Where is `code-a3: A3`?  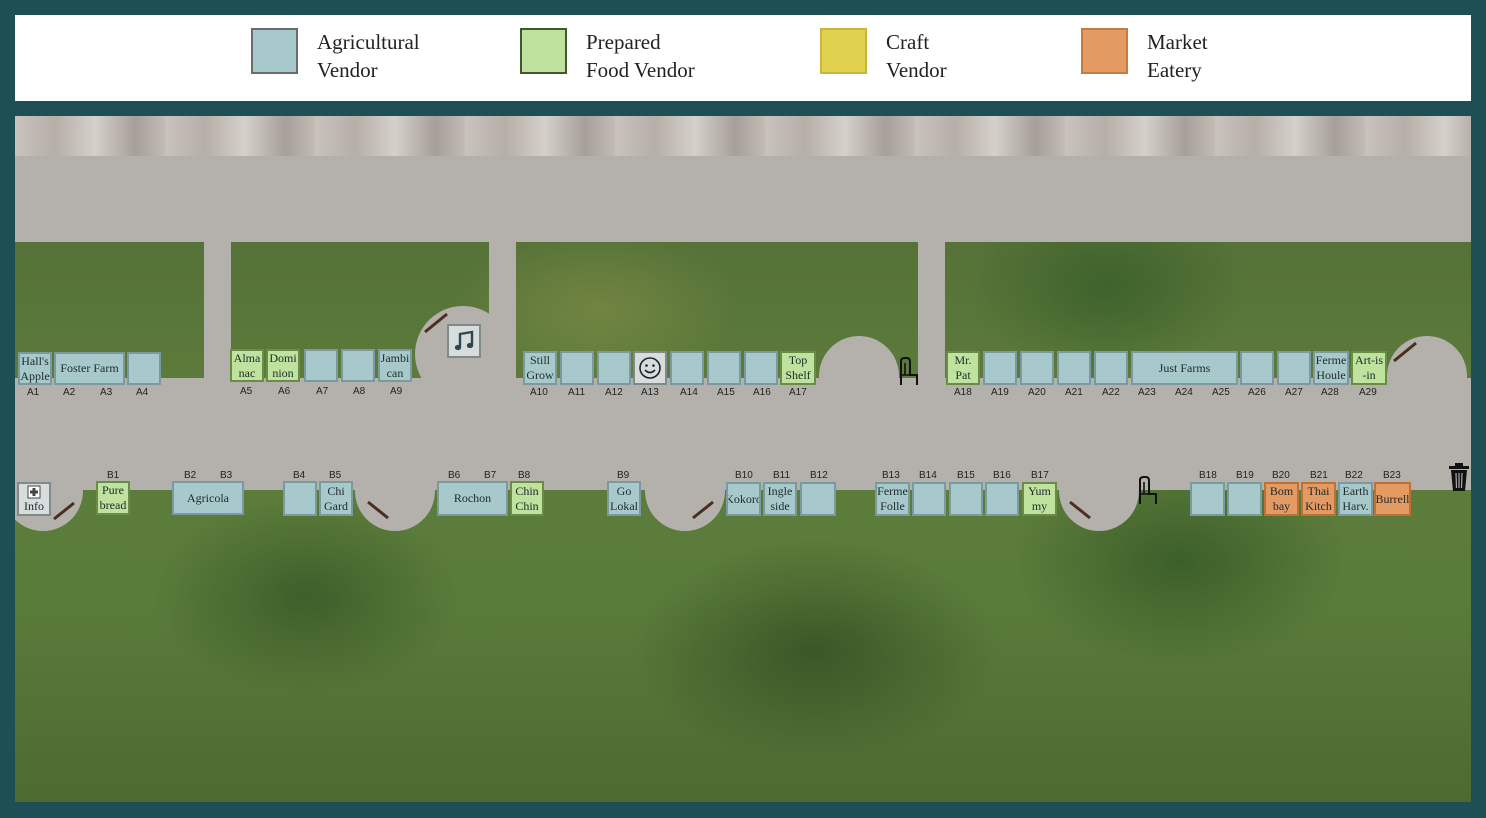 code-a3: A3 is located at coordinates (106, 392).